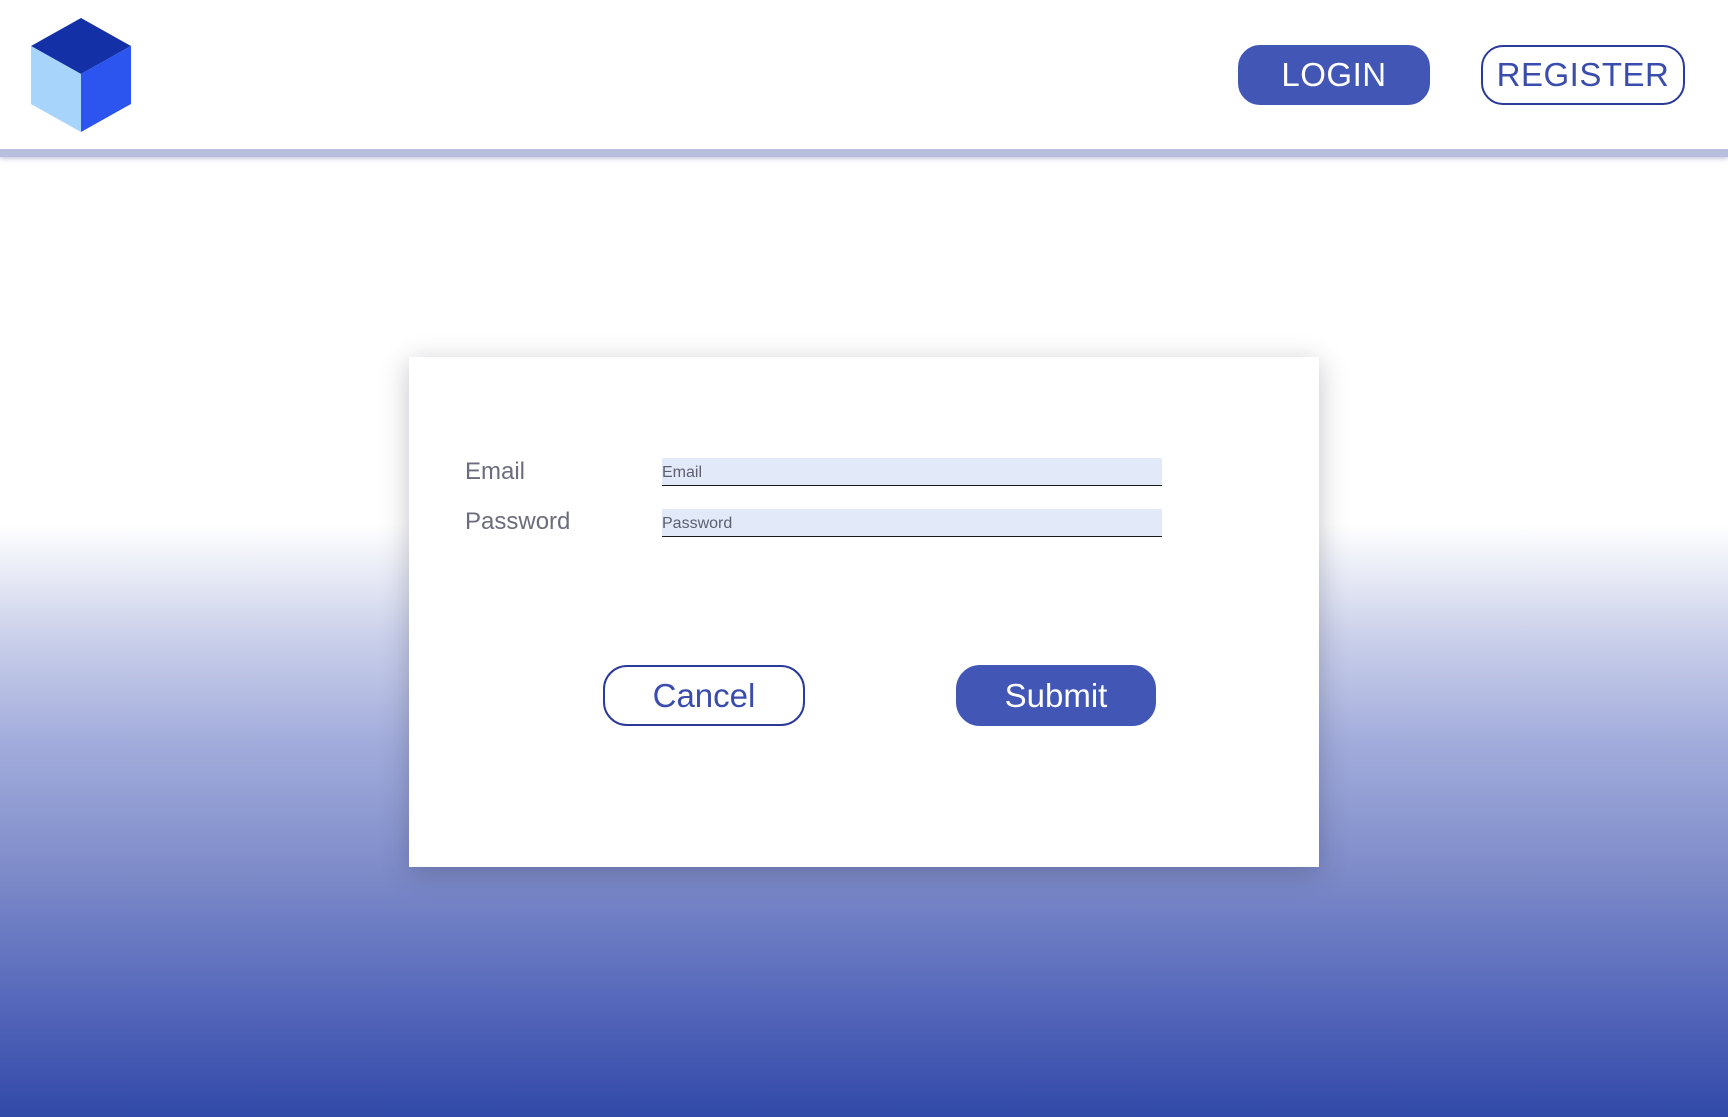 This screenshot has width=1728, height=1117. What do you see at coordinates (495, 471) in the screenshot?
I see `email-label: Email` at bounding box center [495, 471].